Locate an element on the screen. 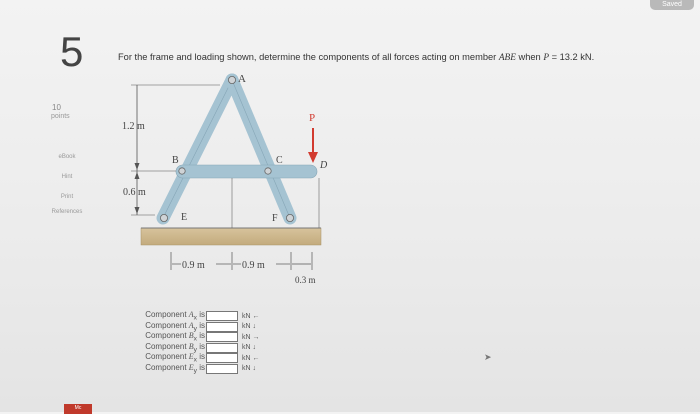 The height and width of the screenshot is (414, 700). pin-c is located at coordinates (268, 171).